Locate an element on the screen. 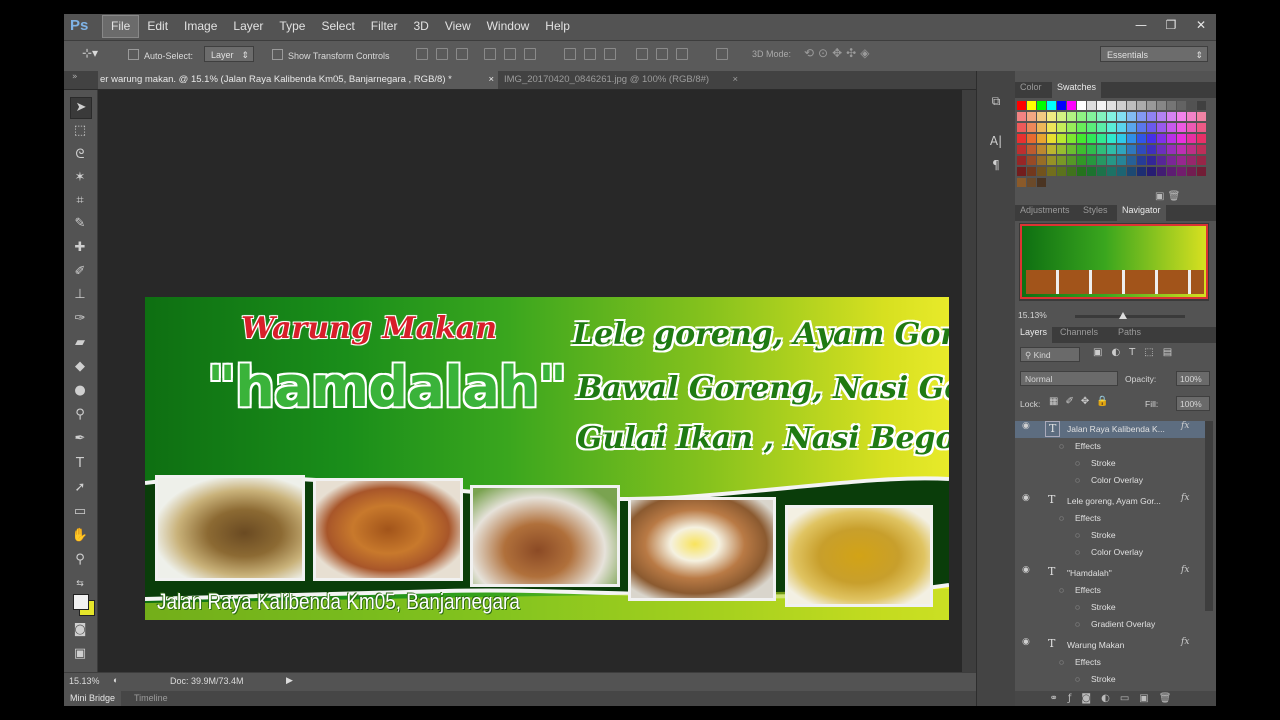 The image size is (1280, 720). clone-stamp-tool-icon: ⊥ is located at coordinates (80, 295).